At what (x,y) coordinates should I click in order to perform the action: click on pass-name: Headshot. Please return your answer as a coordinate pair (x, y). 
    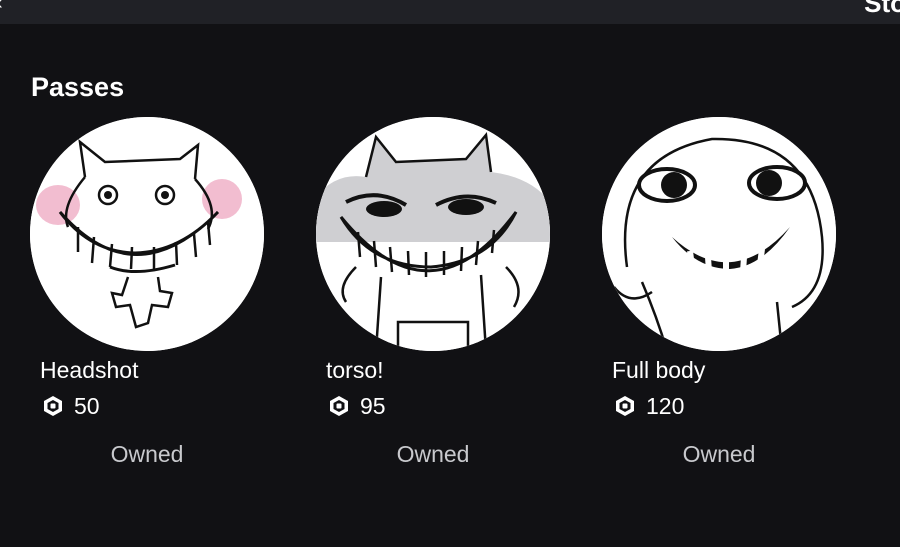
    Looking at the image, I should click on (89, 370).